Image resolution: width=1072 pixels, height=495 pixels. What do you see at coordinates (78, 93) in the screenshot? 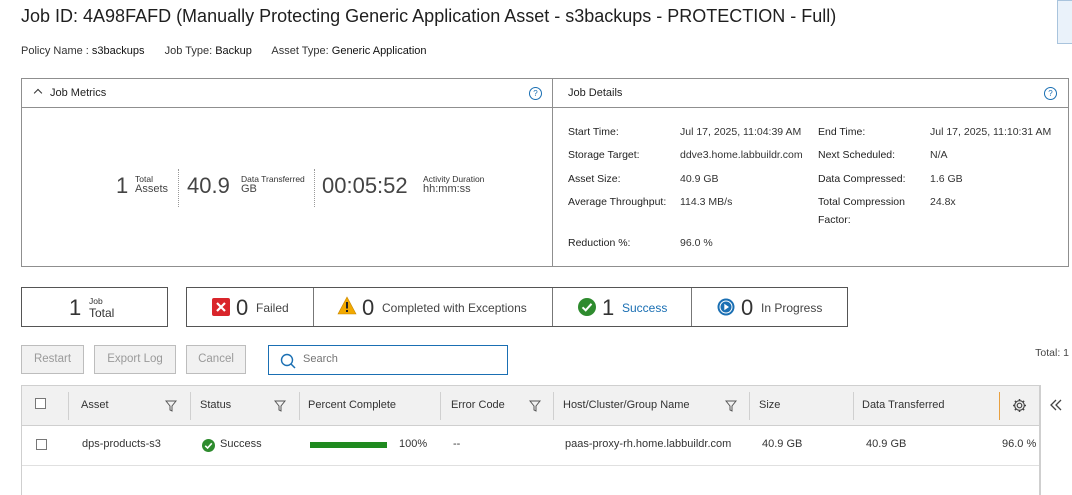
I see `job-metrics-title: Job Metrics` at bounding box center [78, 93].